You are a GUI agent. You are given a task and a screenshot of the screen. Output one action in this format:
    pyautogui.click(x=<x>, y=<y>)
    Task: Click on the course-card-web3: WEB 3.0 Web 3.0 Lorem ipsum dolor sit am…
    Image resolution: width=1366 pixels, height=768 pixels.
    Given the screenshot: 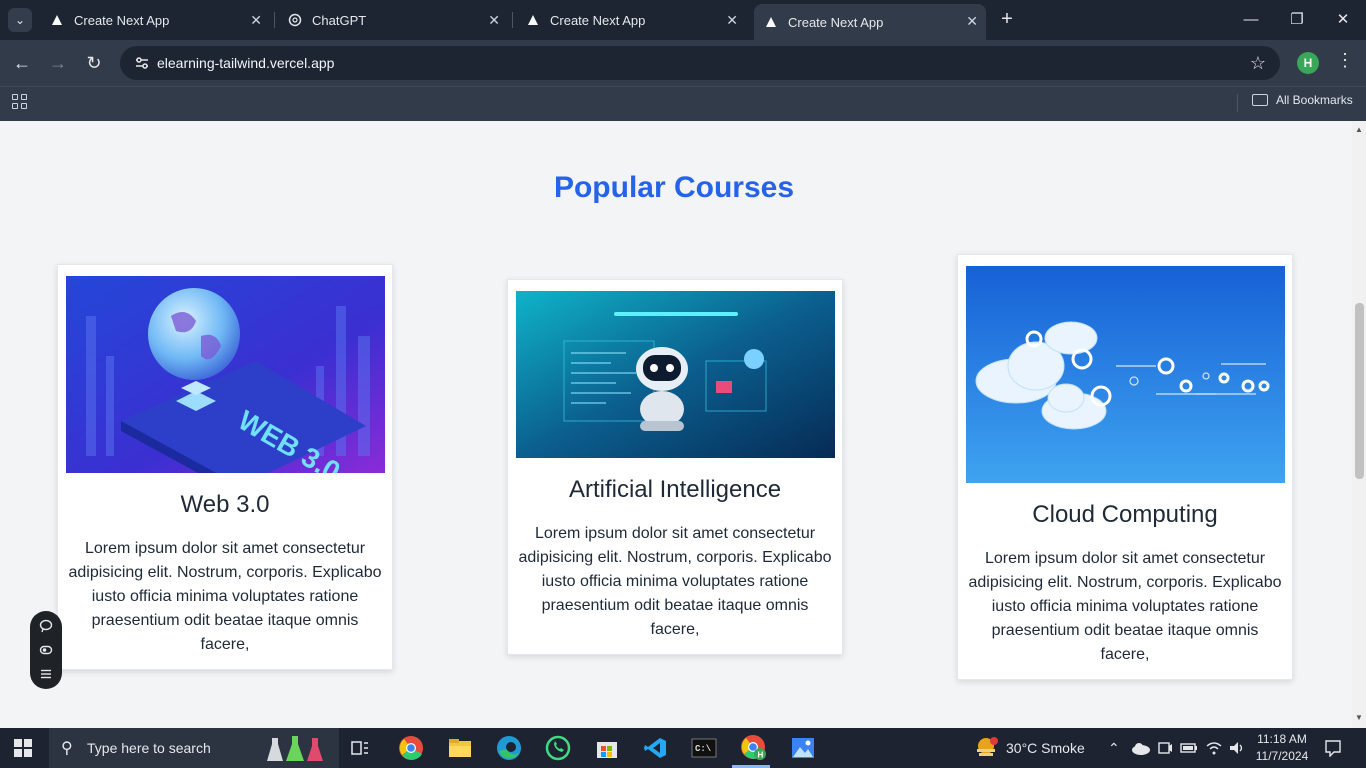 What is the action you would take?
    pyautogui.click(x=225, y=467)
    